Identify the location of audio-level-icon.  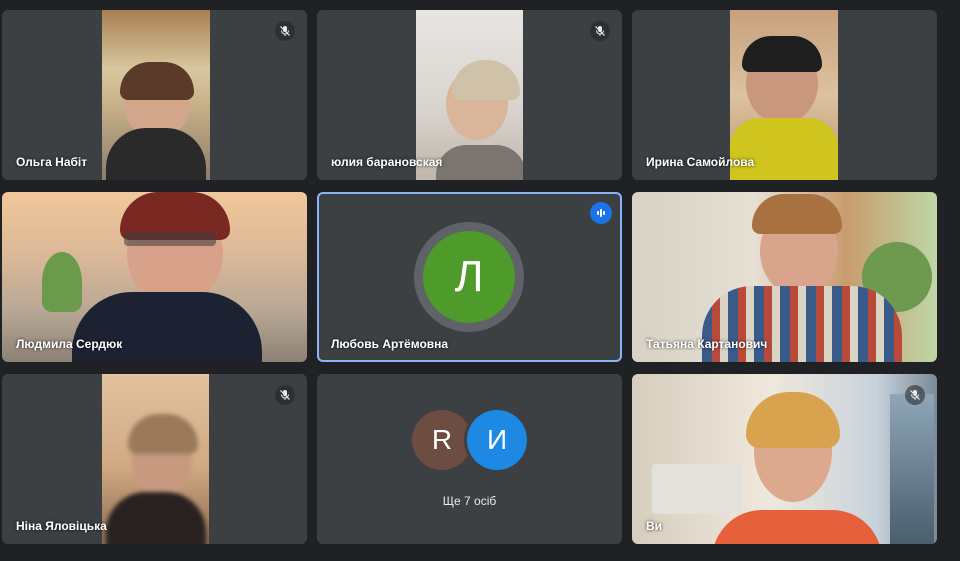
(601, 213).